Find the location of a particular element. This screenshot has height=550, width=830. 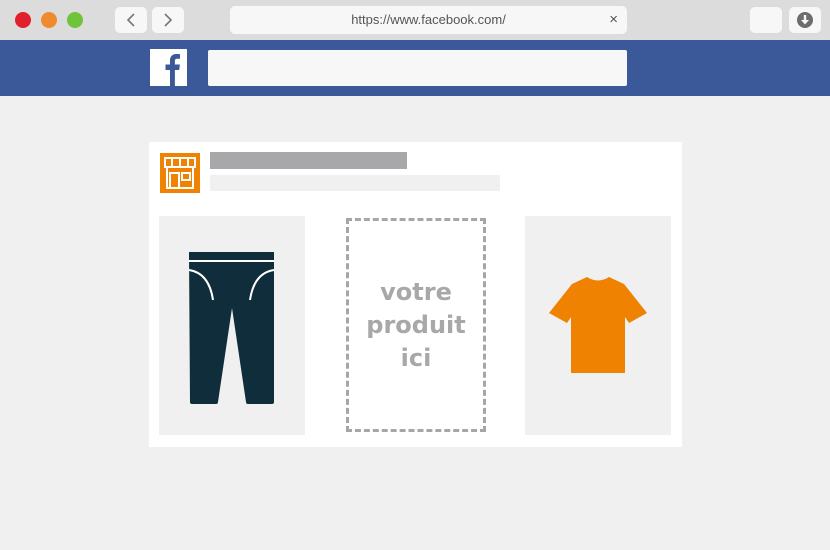

download-icon is located at coordinates (805, 20).